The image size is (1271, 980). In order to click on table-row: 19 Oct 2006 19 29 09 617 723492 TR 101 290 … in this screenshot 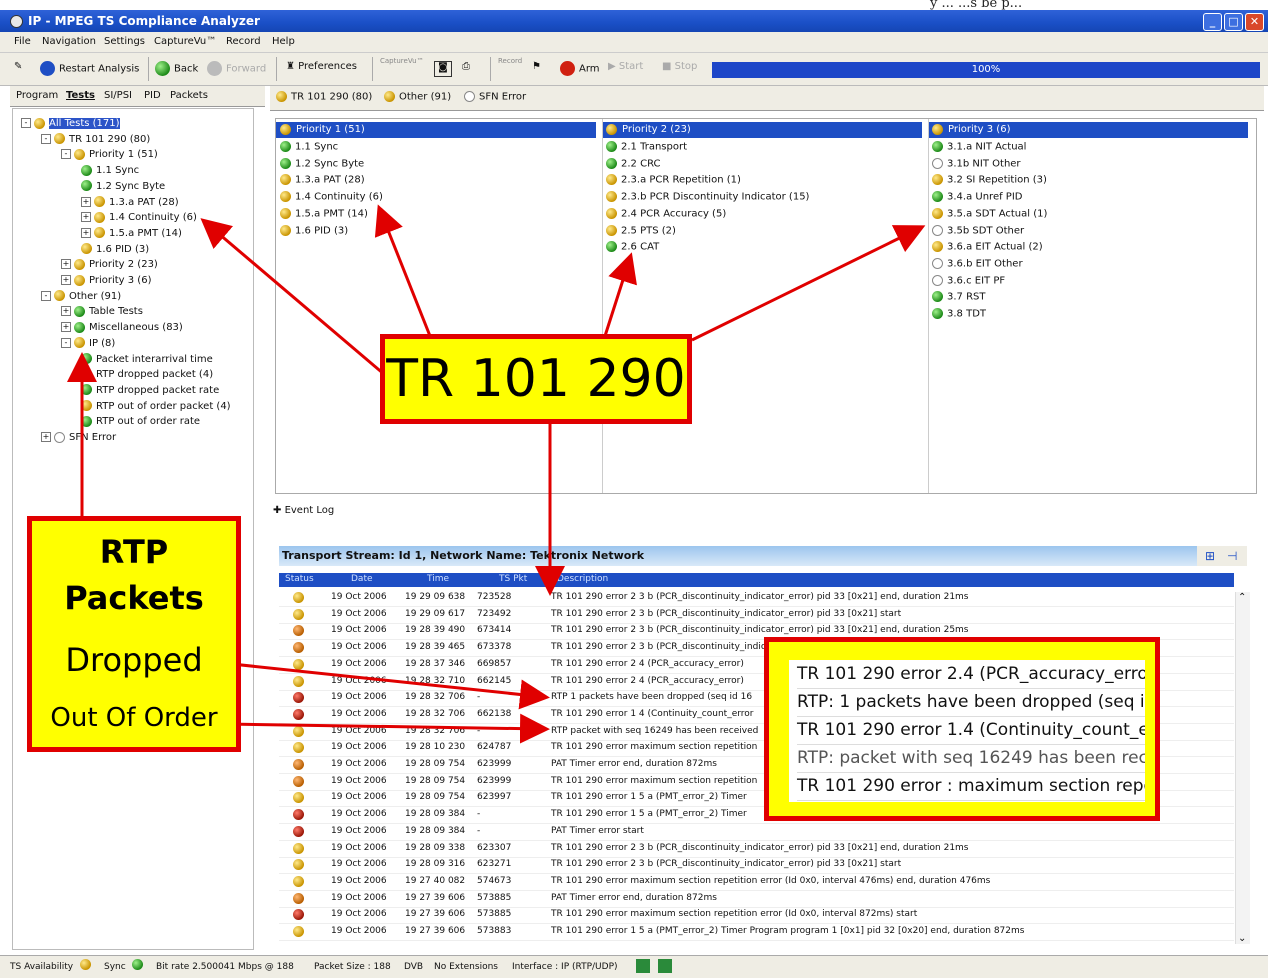, I will do `click(756, 615)`.